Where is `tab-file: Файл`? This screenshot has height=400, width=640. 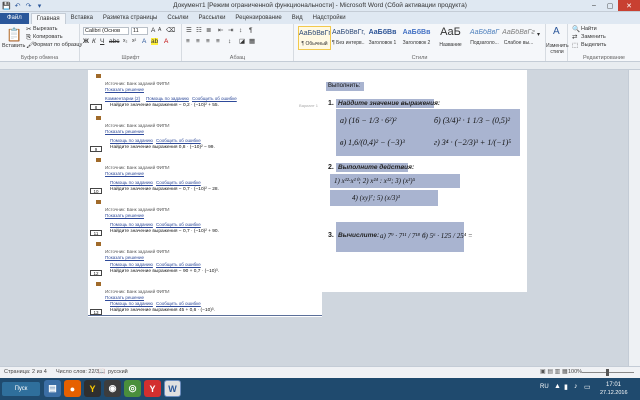 tab-file: Файл is located at coordinates (14, 18).